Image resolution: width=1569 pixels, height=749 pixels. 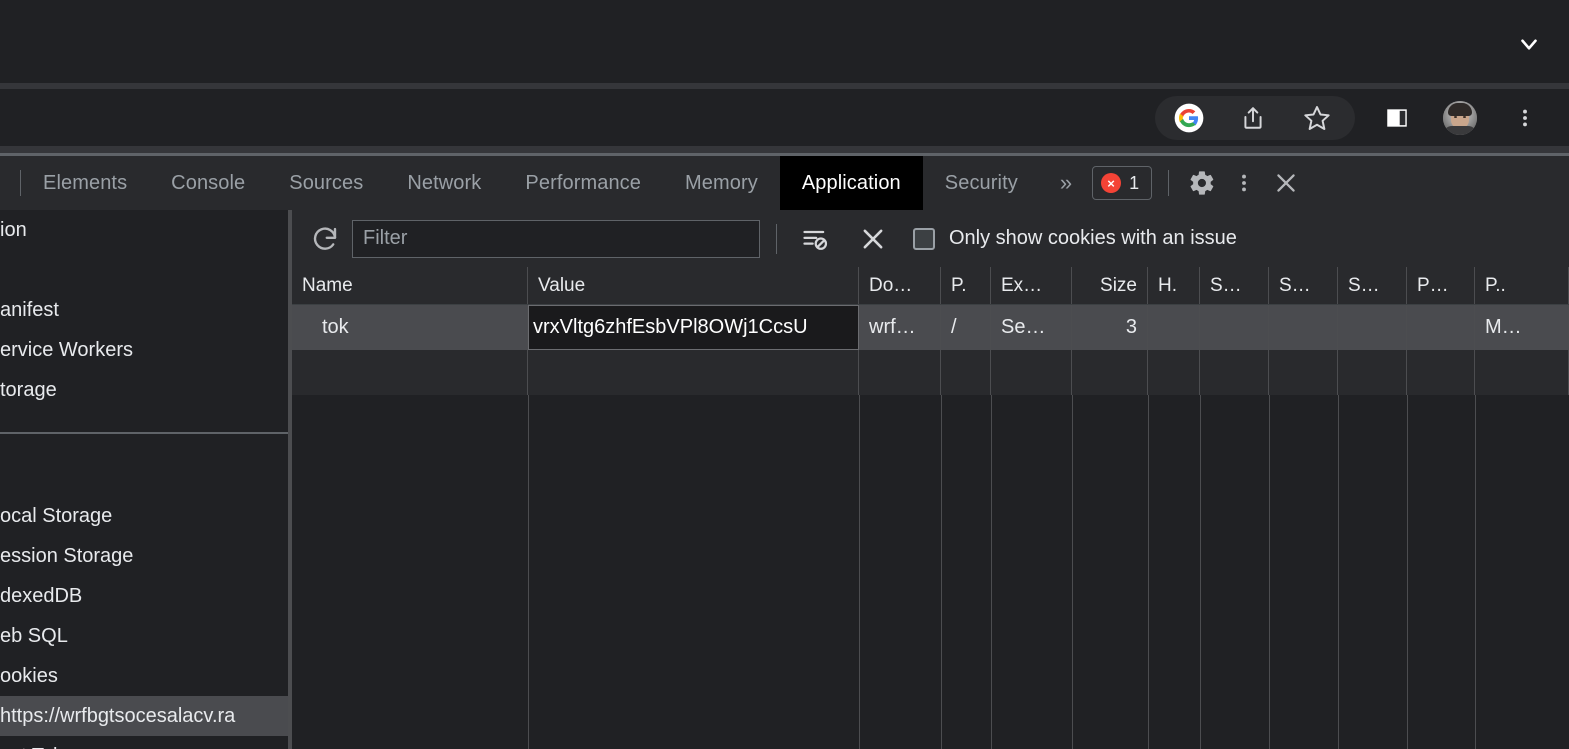 What do you see at coordinates (1174, 285) in the screenshot?
I see `column-header-httponly: H.` at bounding box center [1174, 285].